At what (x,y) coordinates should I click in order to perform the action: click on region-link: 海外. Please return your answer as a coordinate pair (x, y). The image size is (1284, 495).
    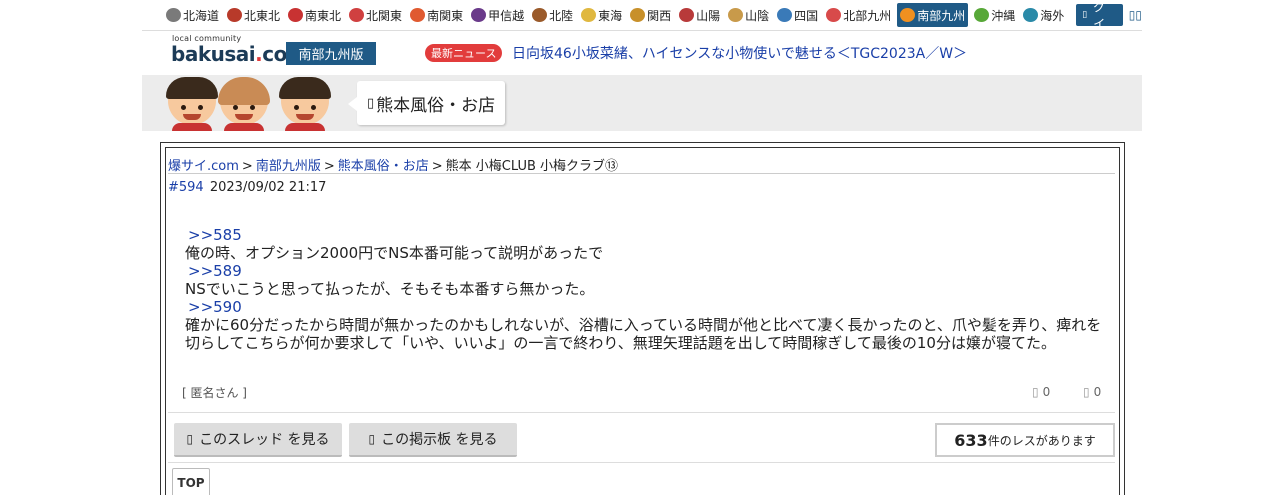
    Looking at the image, I should click on (1043, 15).